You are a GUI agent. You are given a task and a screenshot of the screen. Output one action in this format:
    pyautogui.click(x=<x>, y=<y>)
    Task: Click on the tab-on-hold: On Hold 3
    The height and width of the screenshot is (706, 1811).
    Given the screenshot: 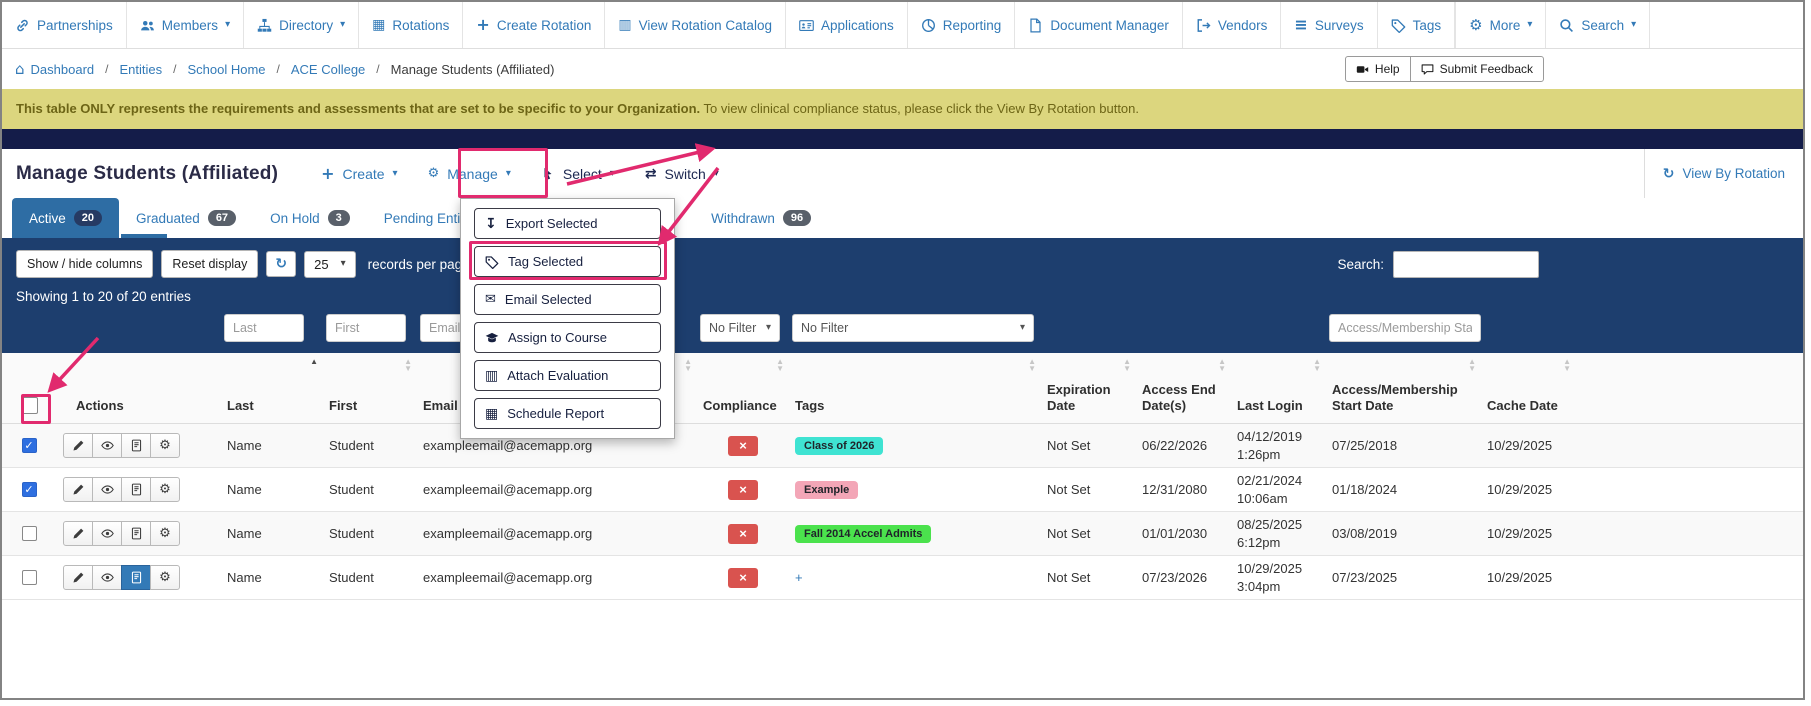 What is the action you would take?
    pyautogui.click(x=310, y=218)
    